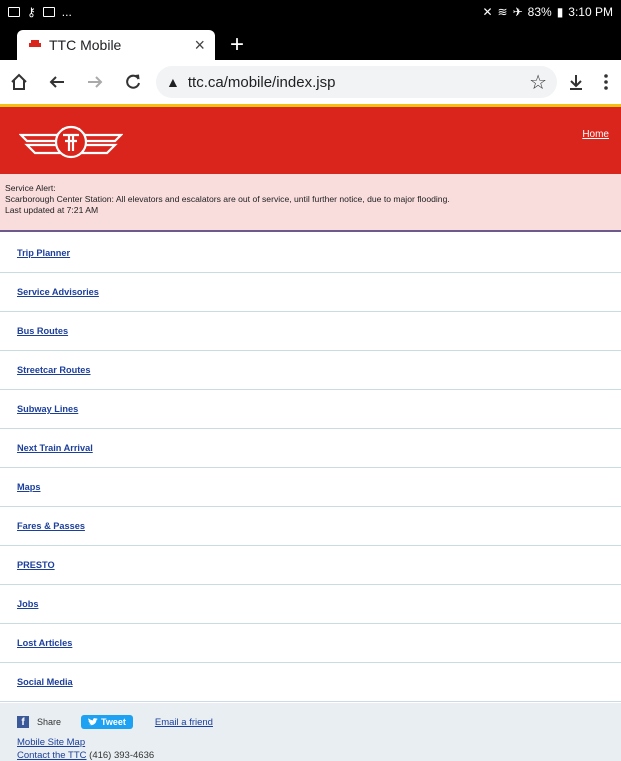  I want to click on contact-phone: (416) 393-4636, so click(120, 755).